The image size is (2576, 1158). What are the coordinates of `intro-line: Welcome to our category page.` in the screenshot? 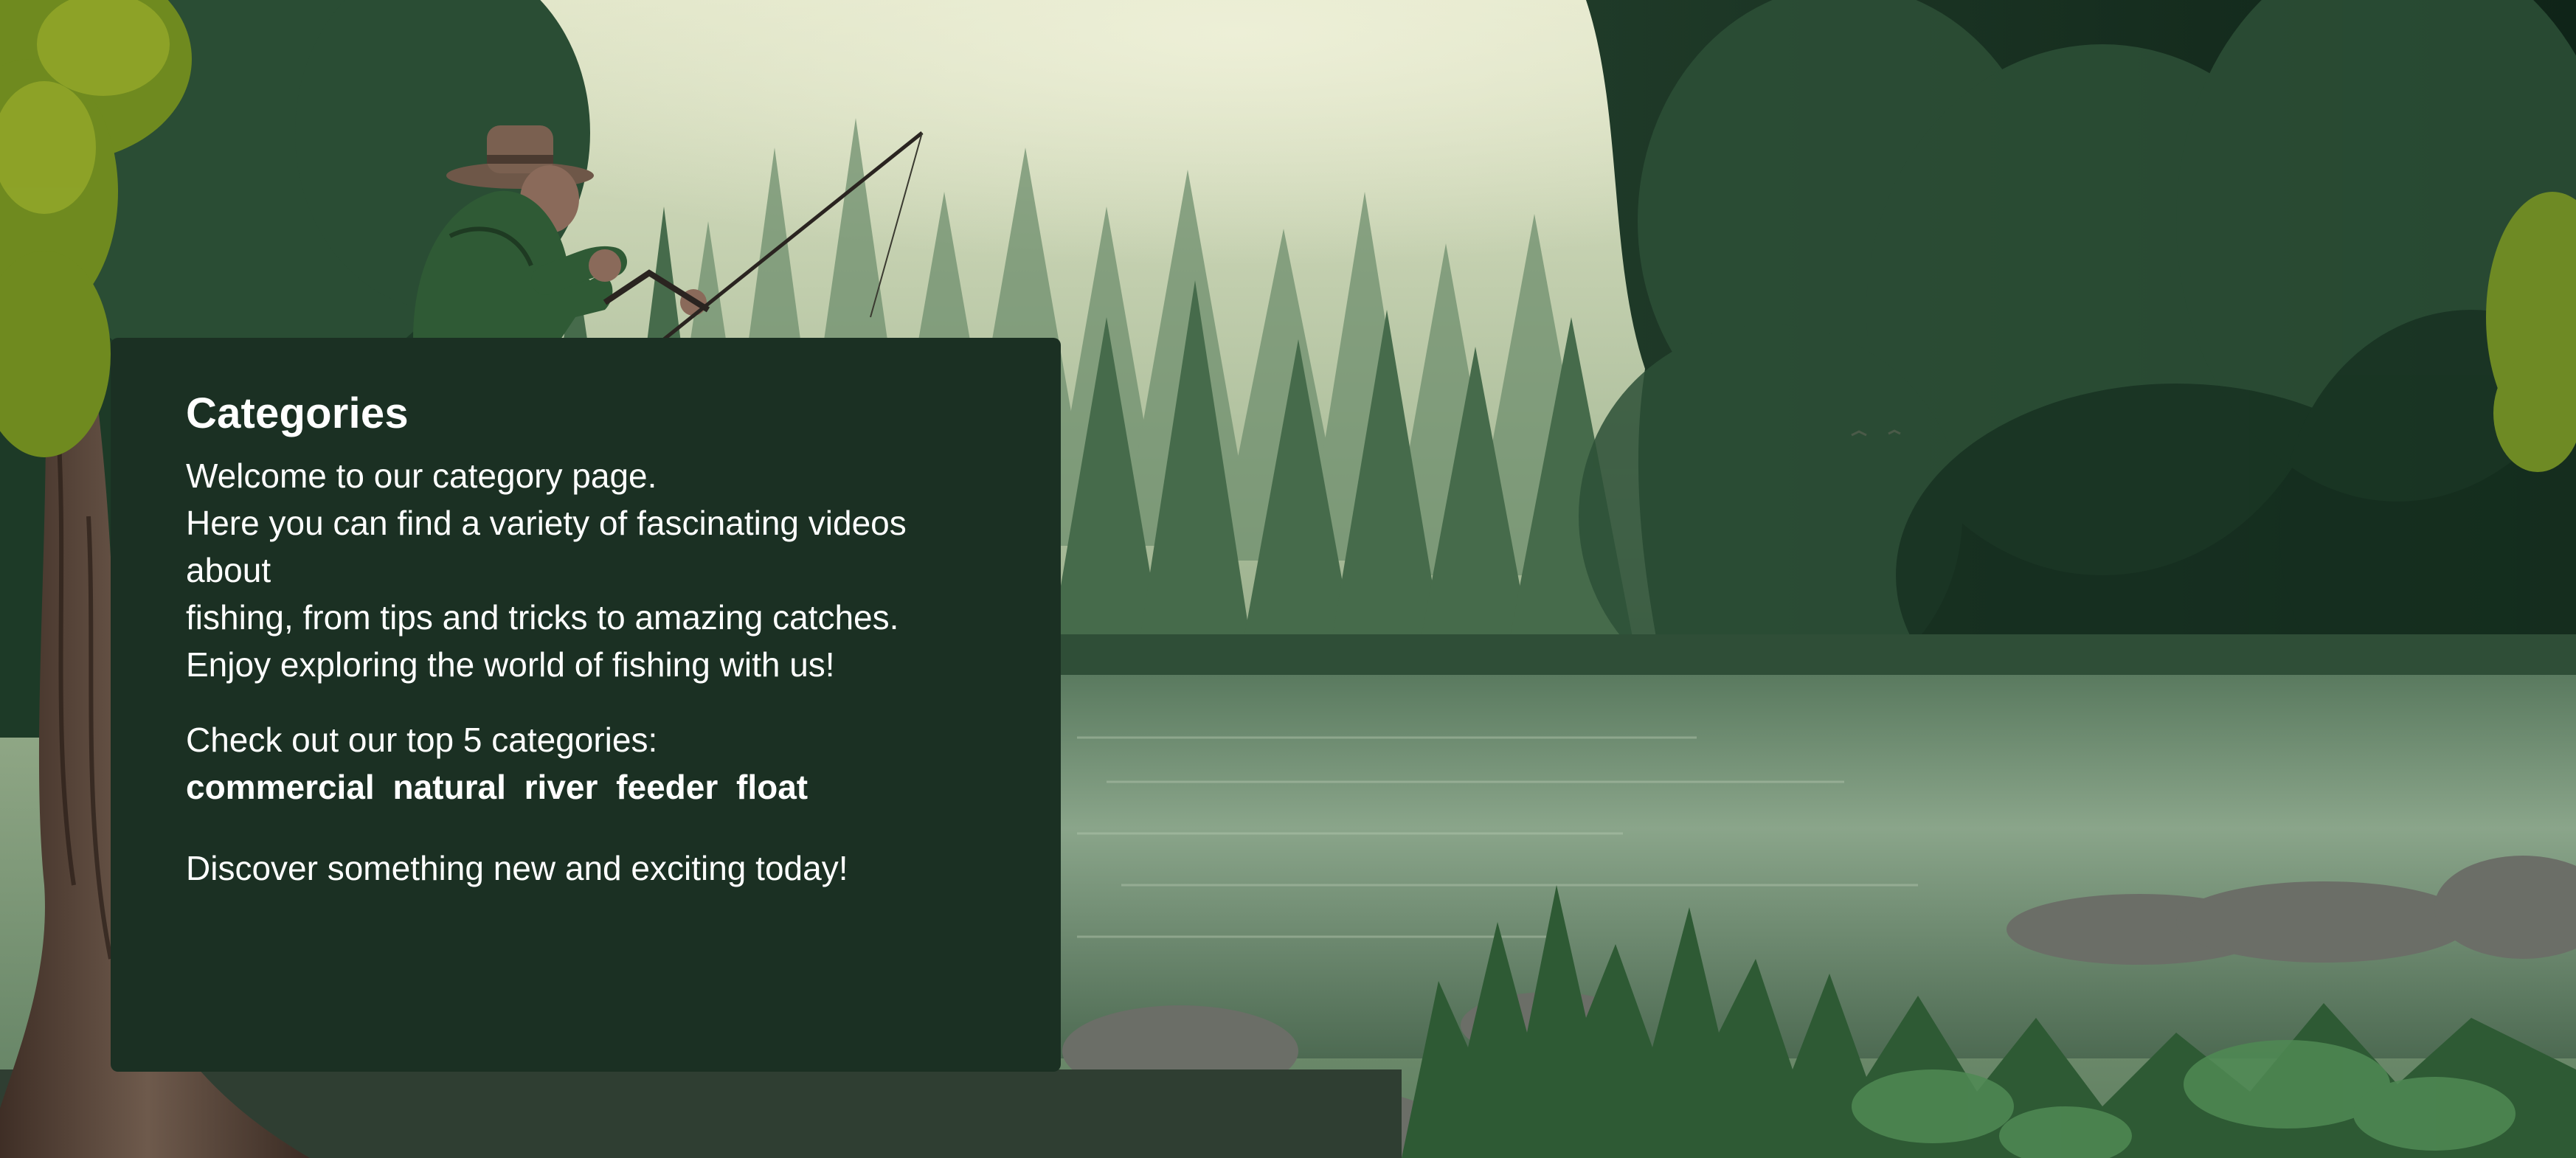 It's located at (422, 475).